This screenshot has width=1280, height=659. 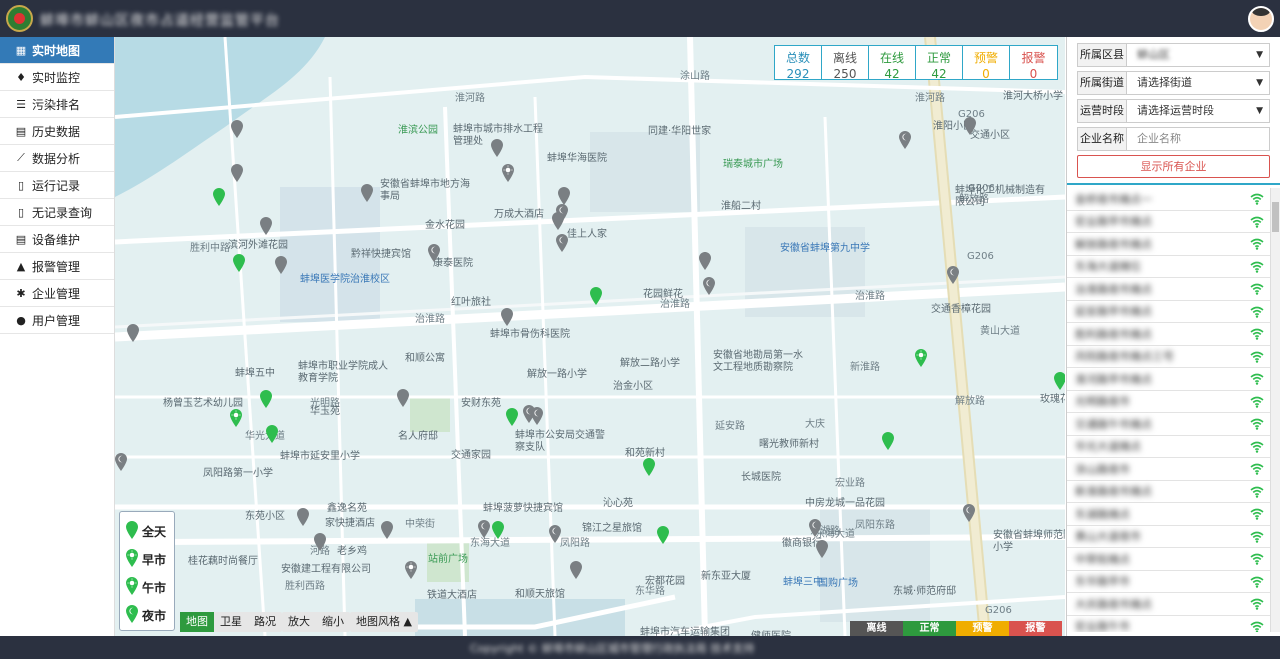 I want to click on enterprise-list-item: 淮河路早市摊点, so click(x=1168, y=379).